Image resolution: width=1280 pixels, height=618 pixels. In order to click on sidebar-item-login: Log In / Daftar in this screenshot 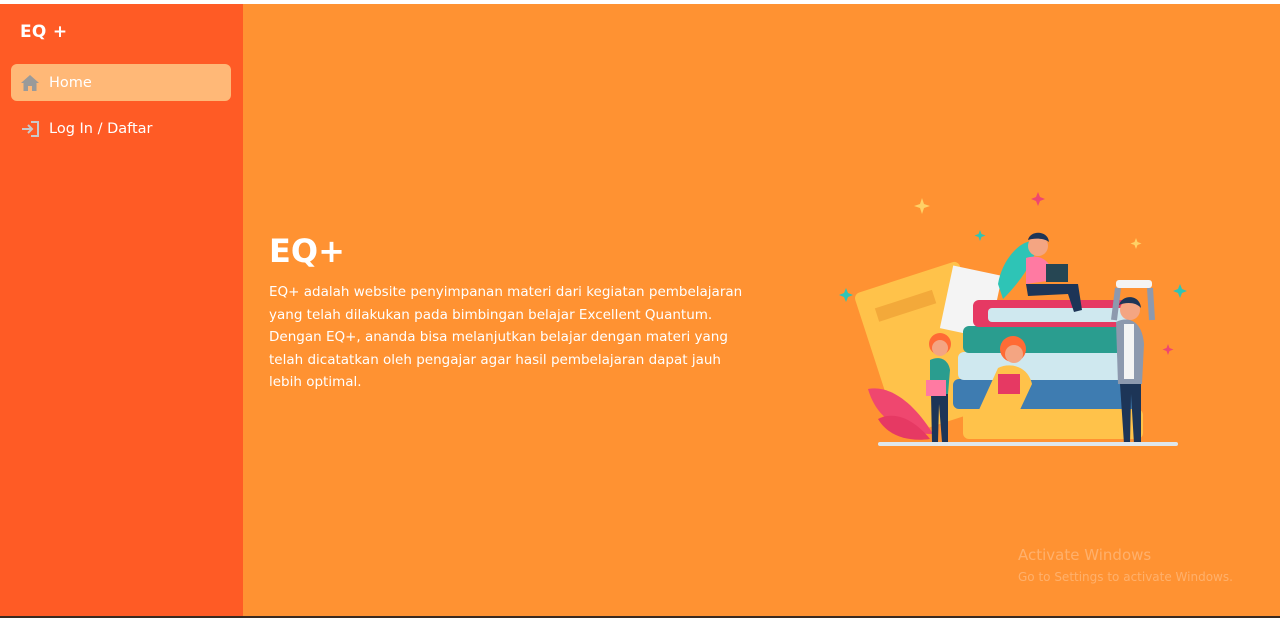, I will do `click(121, 128)`.